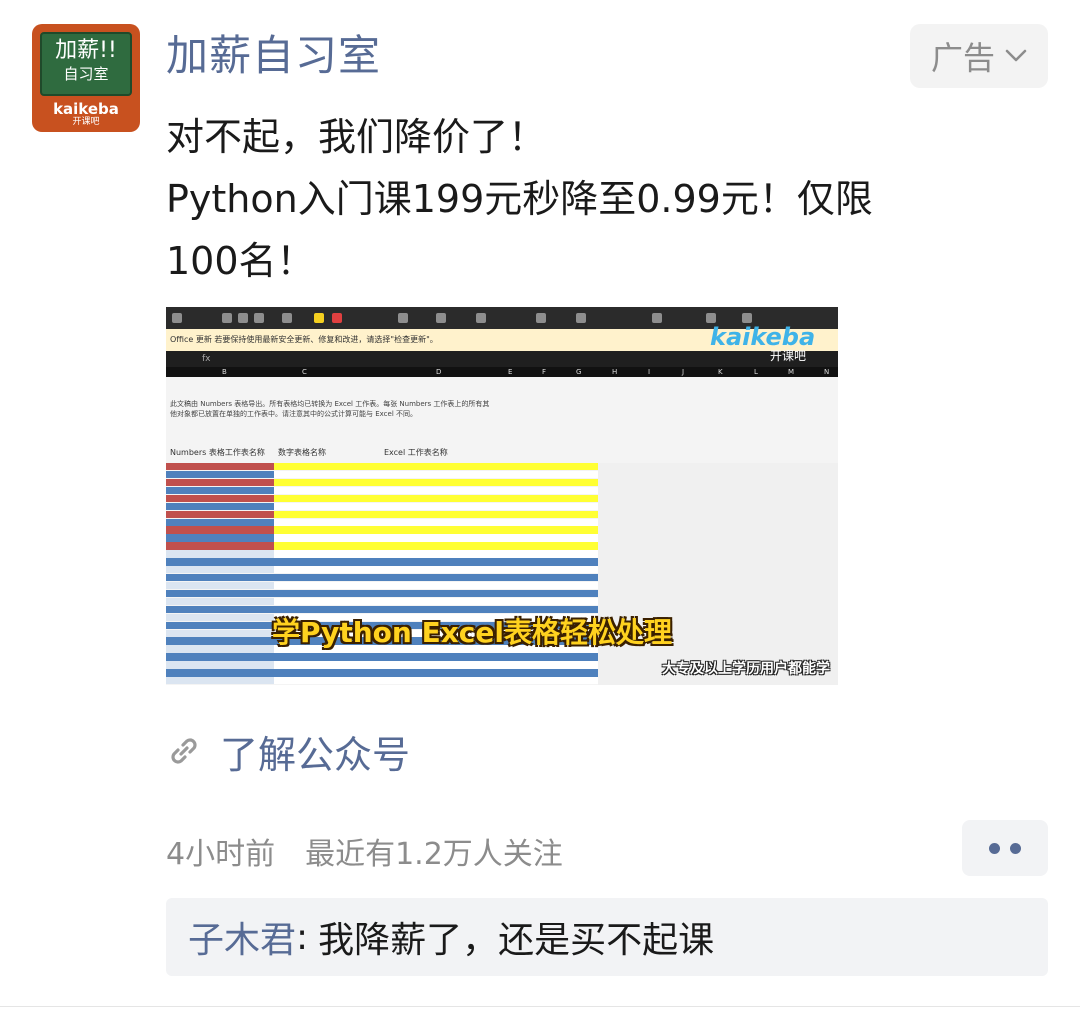 This screenshot has height=1010, width=1080. Describe the element at coordinates (1016, 55) in the screenshot. I see `chevron-down-icon` at that location.